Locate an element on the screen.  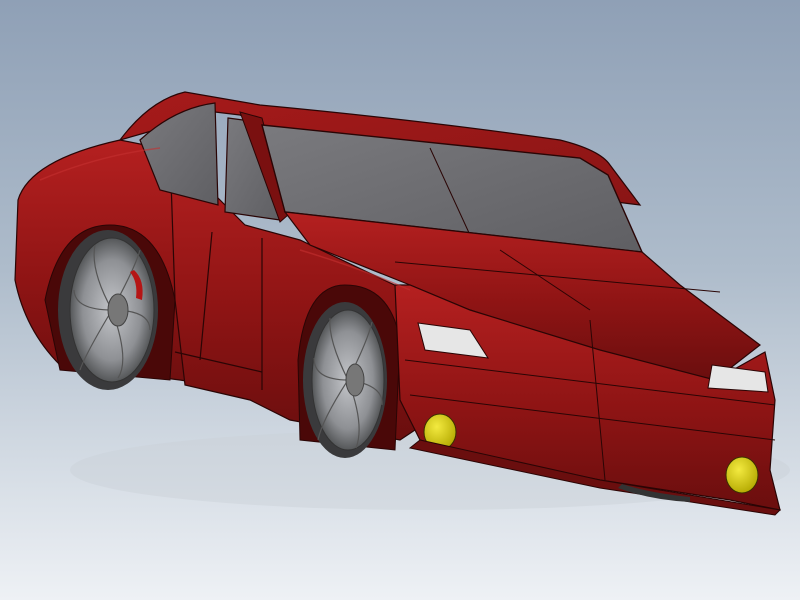
right-fog-light is located at coordinates (742, 475).